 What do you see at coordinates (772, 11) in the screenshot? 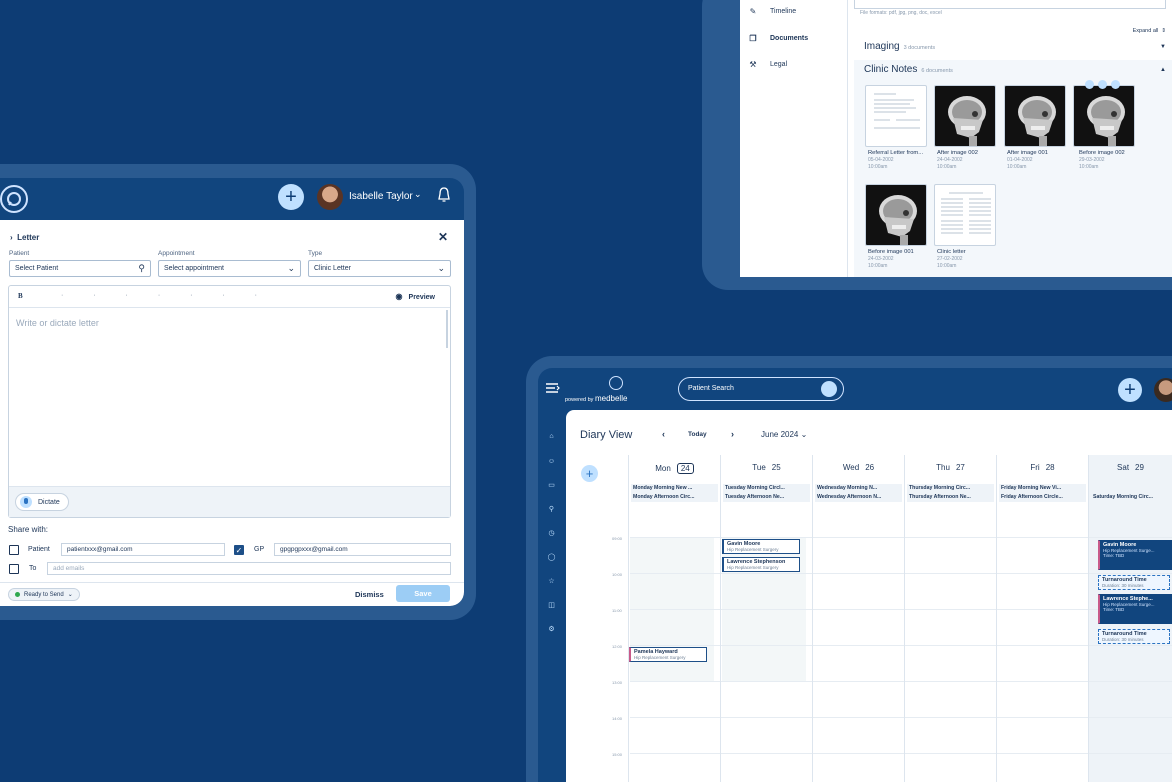
I see `sidebar-item-timeline: ✎ Timeline` at bounding box center [772, 11].